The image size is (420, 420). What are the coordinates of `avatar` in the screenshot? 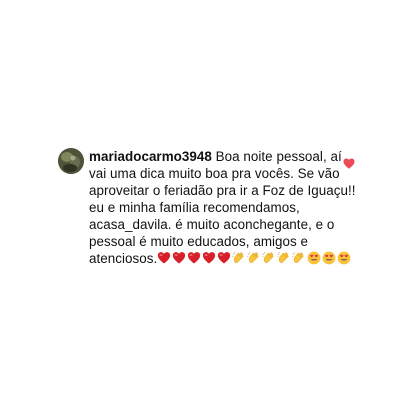 It's located at (71, 161).